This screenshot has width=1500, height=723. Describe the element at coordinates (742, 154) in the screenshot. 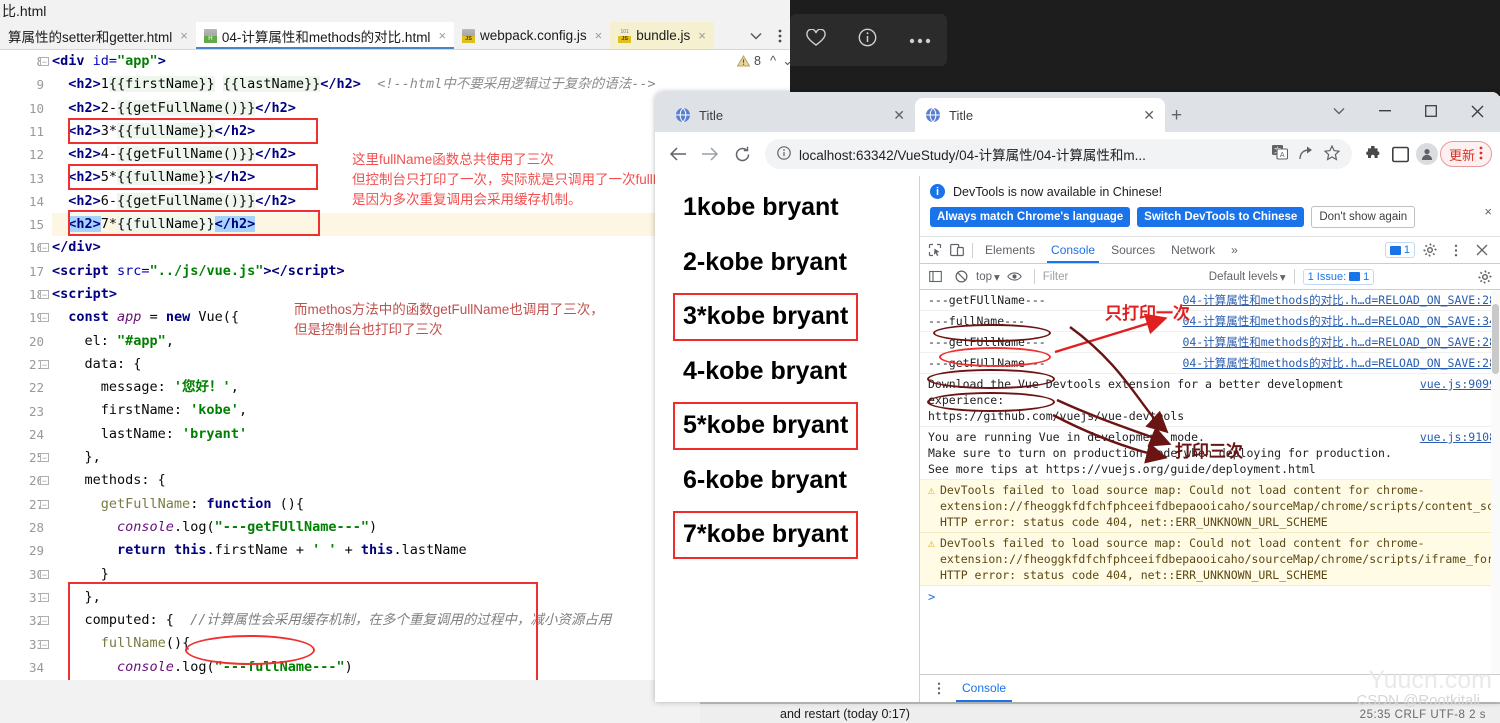

I see `reload-icon` at that location.